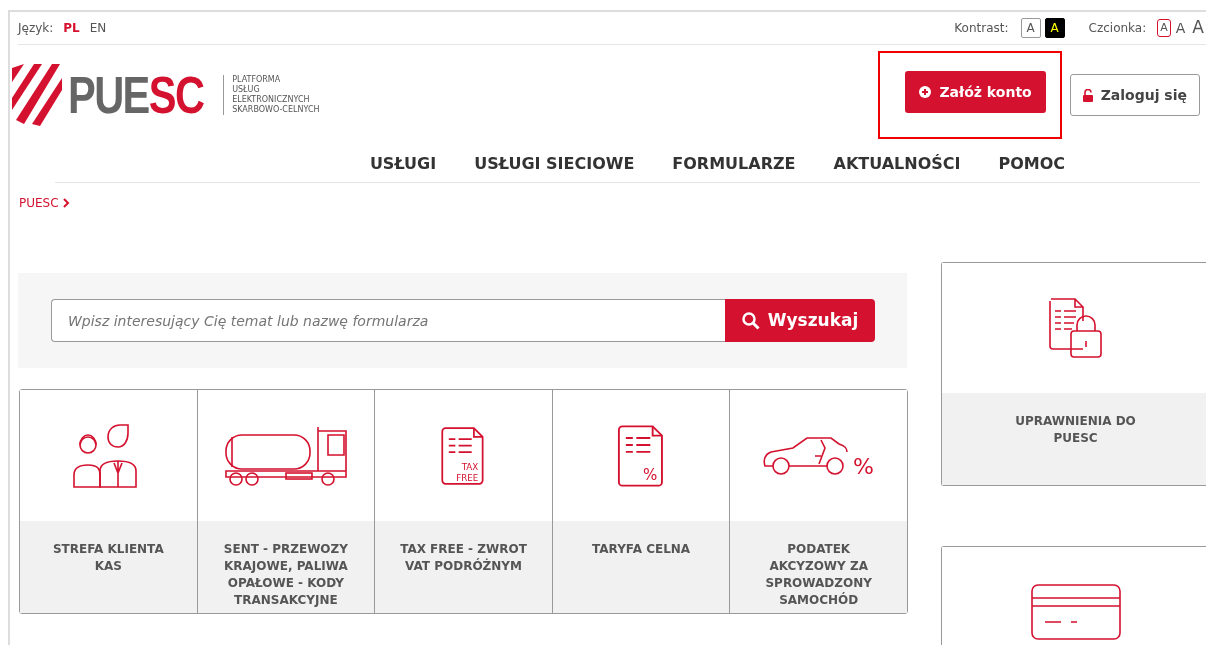 The width and height of the screenshot is (1206, 645). Describe the element at coordinates (1134, 95) in the screenshot. I see `login-button: Zaloguj się` at that location.